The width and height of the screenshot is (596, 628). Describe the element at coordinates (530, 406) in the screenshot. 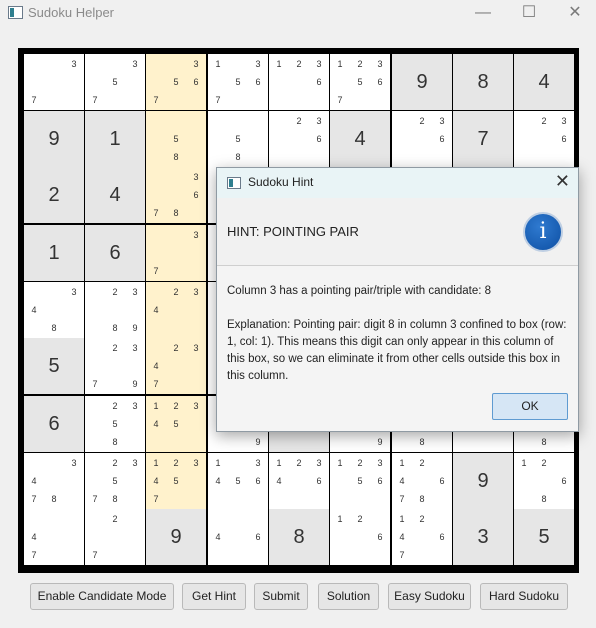

I see `ok-button: OK` at that location.